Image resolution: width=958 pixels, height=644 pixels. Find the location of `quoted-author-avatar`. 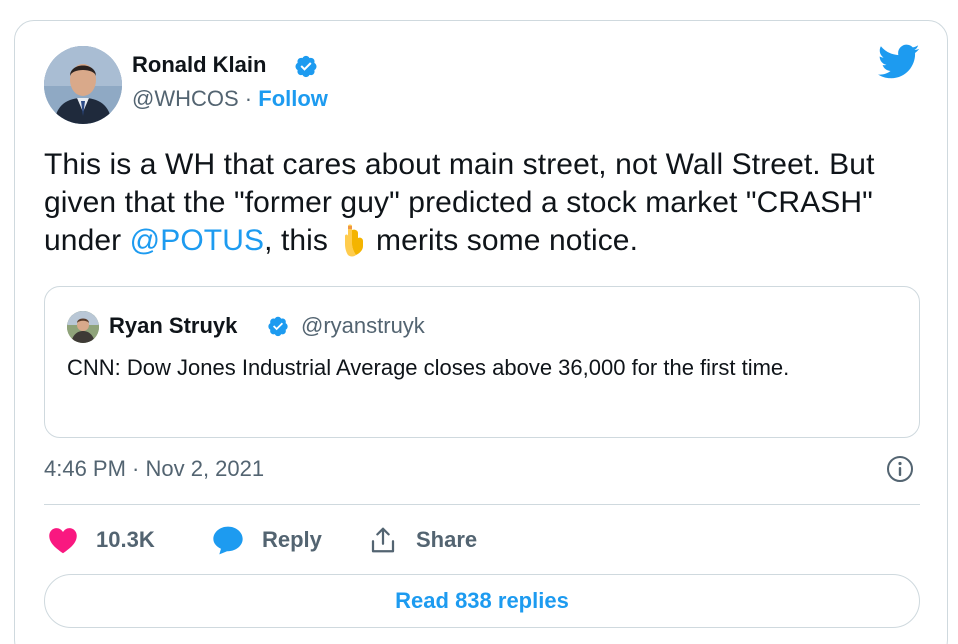

quoted-author-avatar is located at coordinates (83, 327).